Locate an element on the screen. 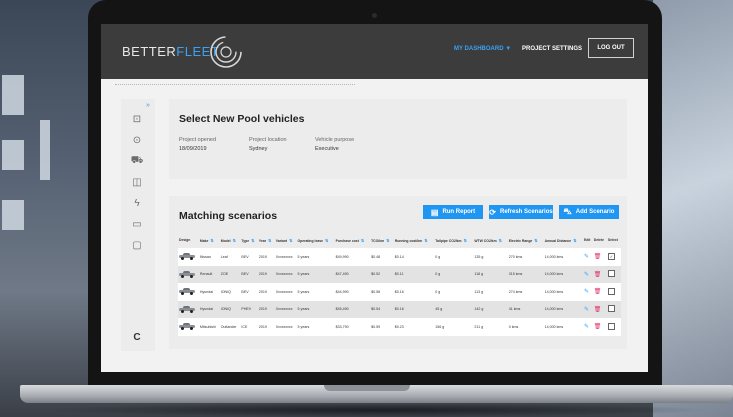 Image resolution: width=733 pixels, height=417 pixels. col-purchase-cost-label: Purchase cost is located at coordinates (347, 240).